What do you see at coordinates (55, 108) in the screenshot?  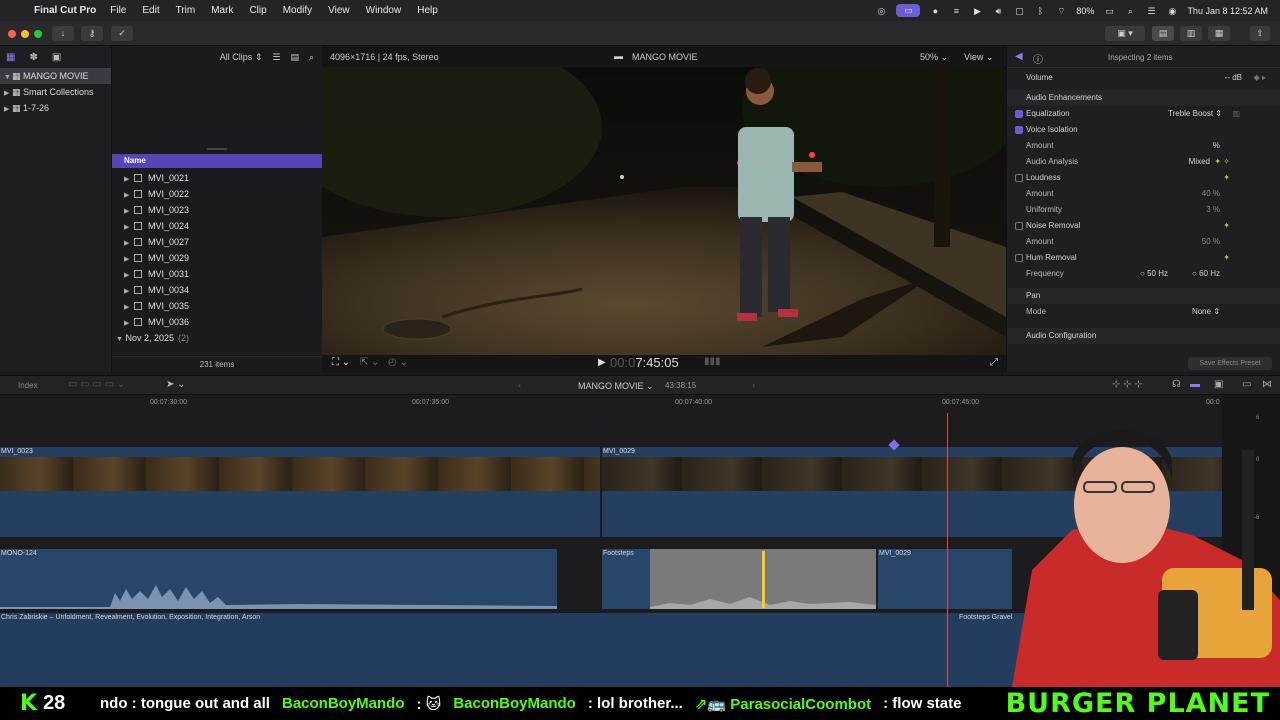 I see `library-item-event: ▶ ▦ 1-7-26` at bounding box center [55, 108].